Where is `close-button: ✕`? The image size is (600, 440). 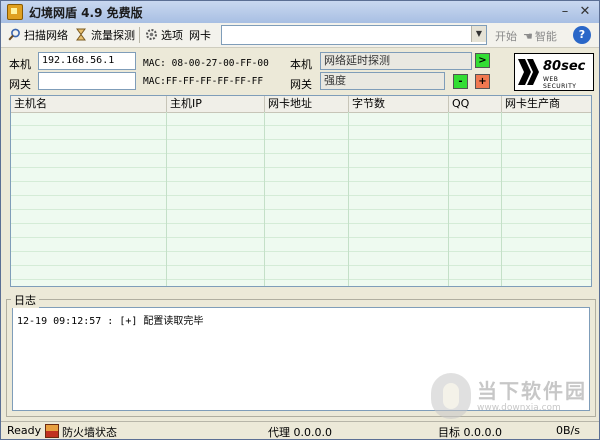 close-button: ✕ is located at coordinates (585, 11).